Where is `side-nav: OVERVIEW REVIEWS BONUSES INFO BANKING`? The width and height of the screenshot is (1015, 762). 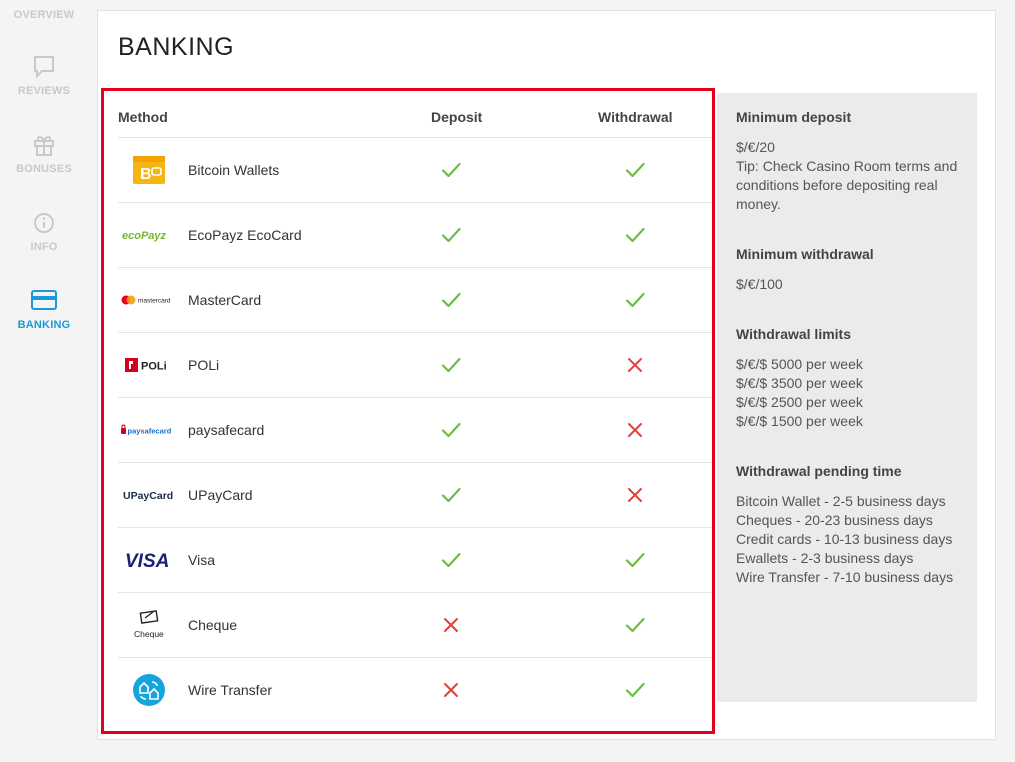
side-nav: OVERVIEW REVIEWS BONUSES INFO BANKING is located at coordinates (44, 381).